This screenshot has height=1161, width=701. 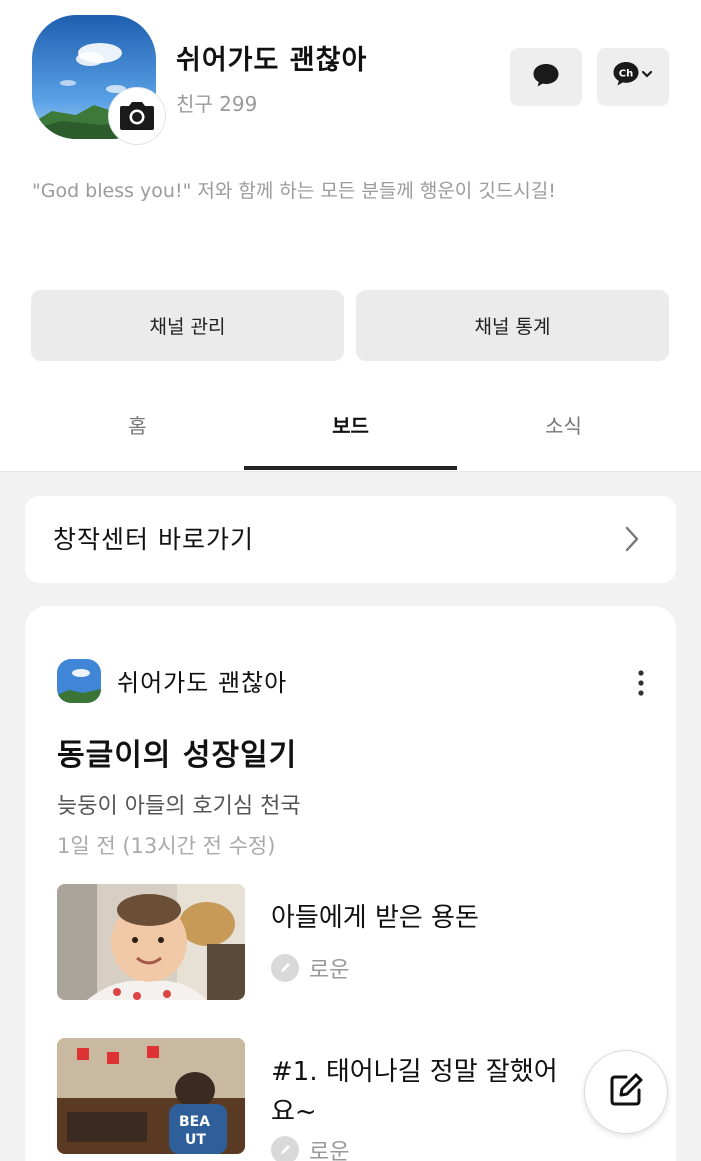 What do you see at coordinates (641, 683) in the screenshot?
I see `more-options-icon` at bounding box center [641, 683].